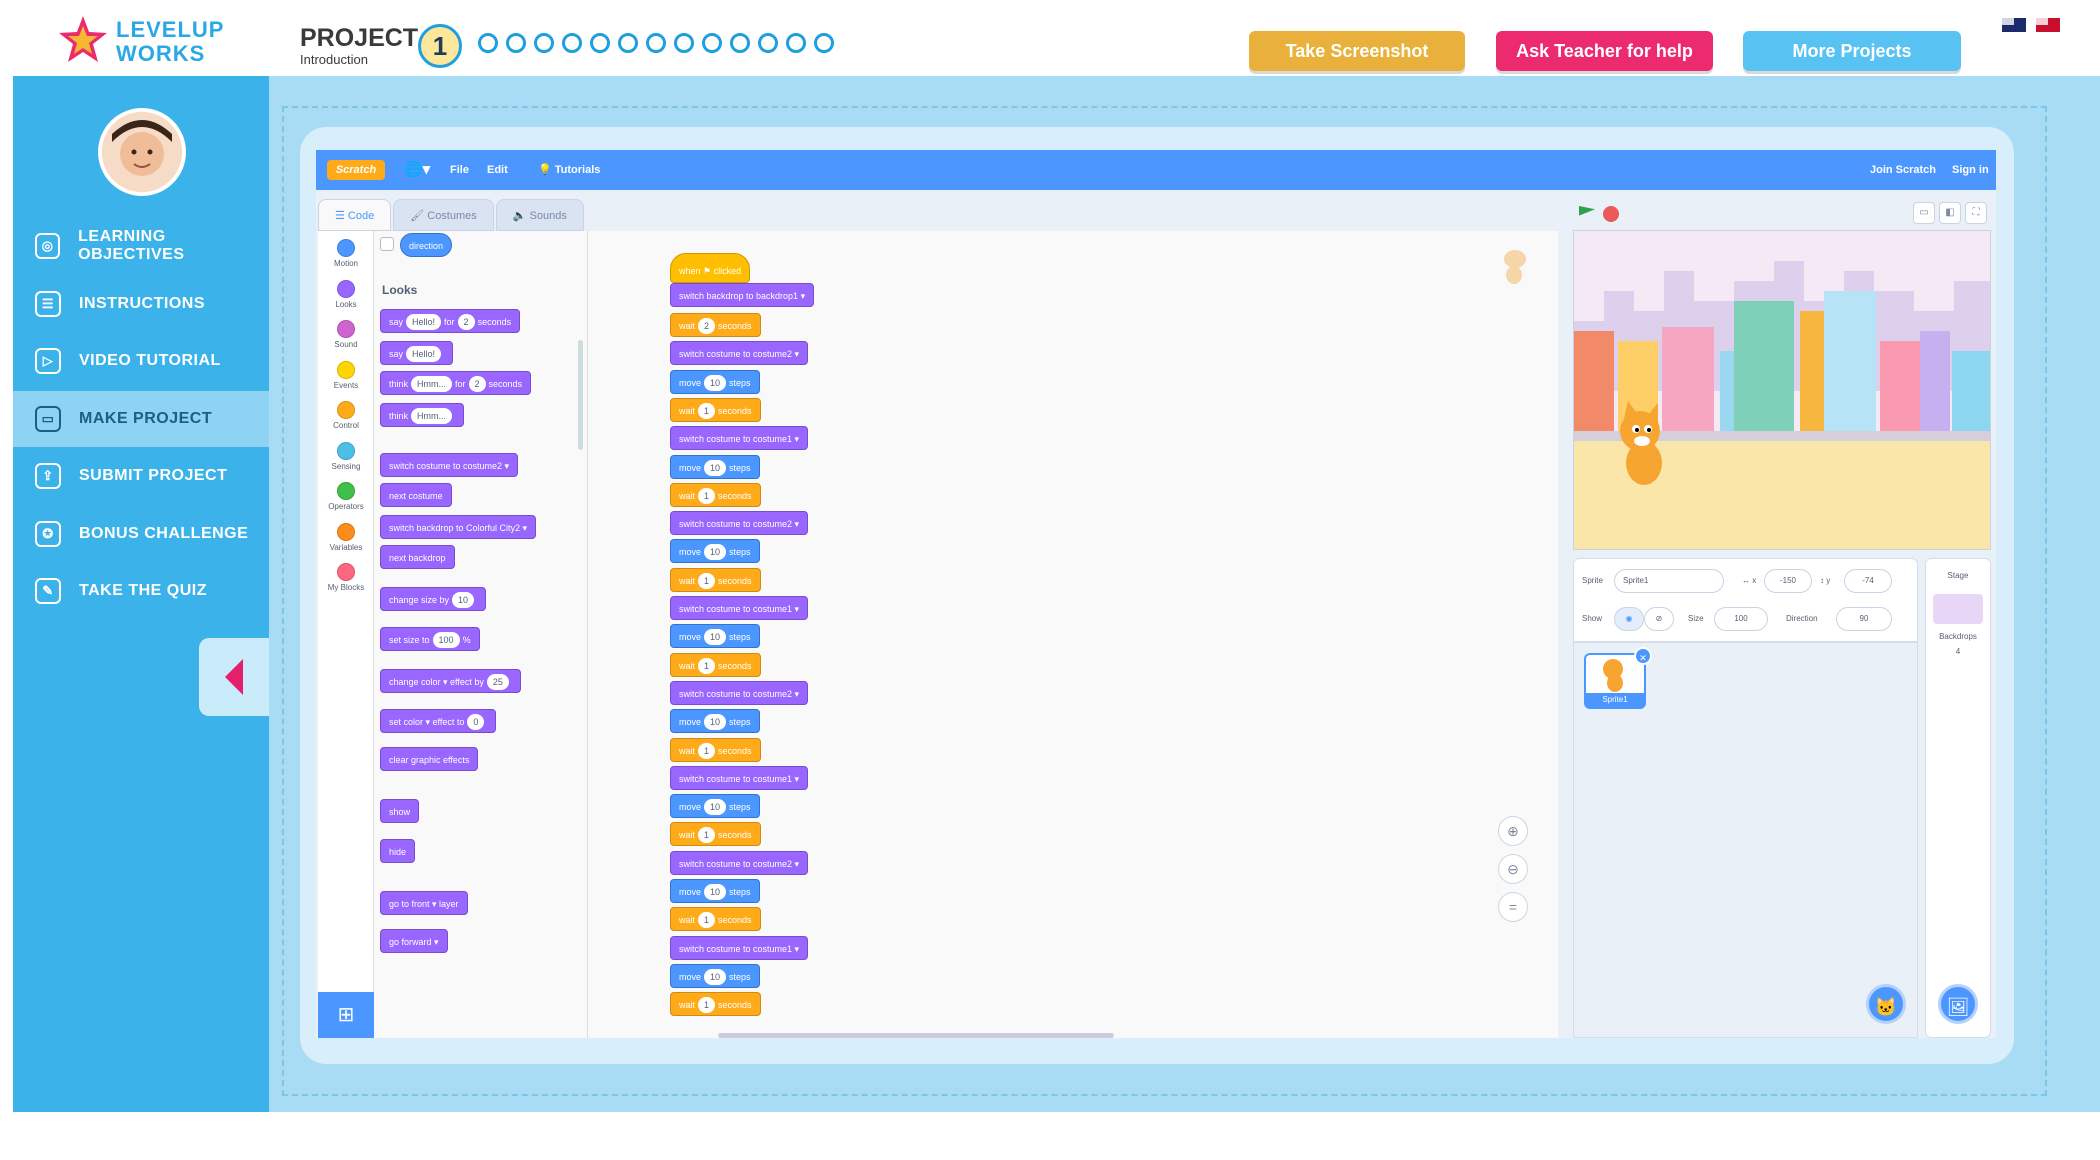 This screenshot has width=2100, height=1160. I want to click on category-motion: Motion, so click(346, 255).